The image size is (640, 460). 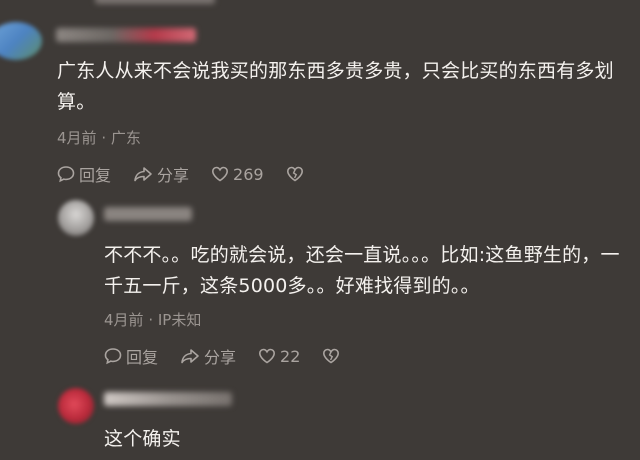 I want to click on comment-1-reply-button: 回复, so click(x=84, y=174).